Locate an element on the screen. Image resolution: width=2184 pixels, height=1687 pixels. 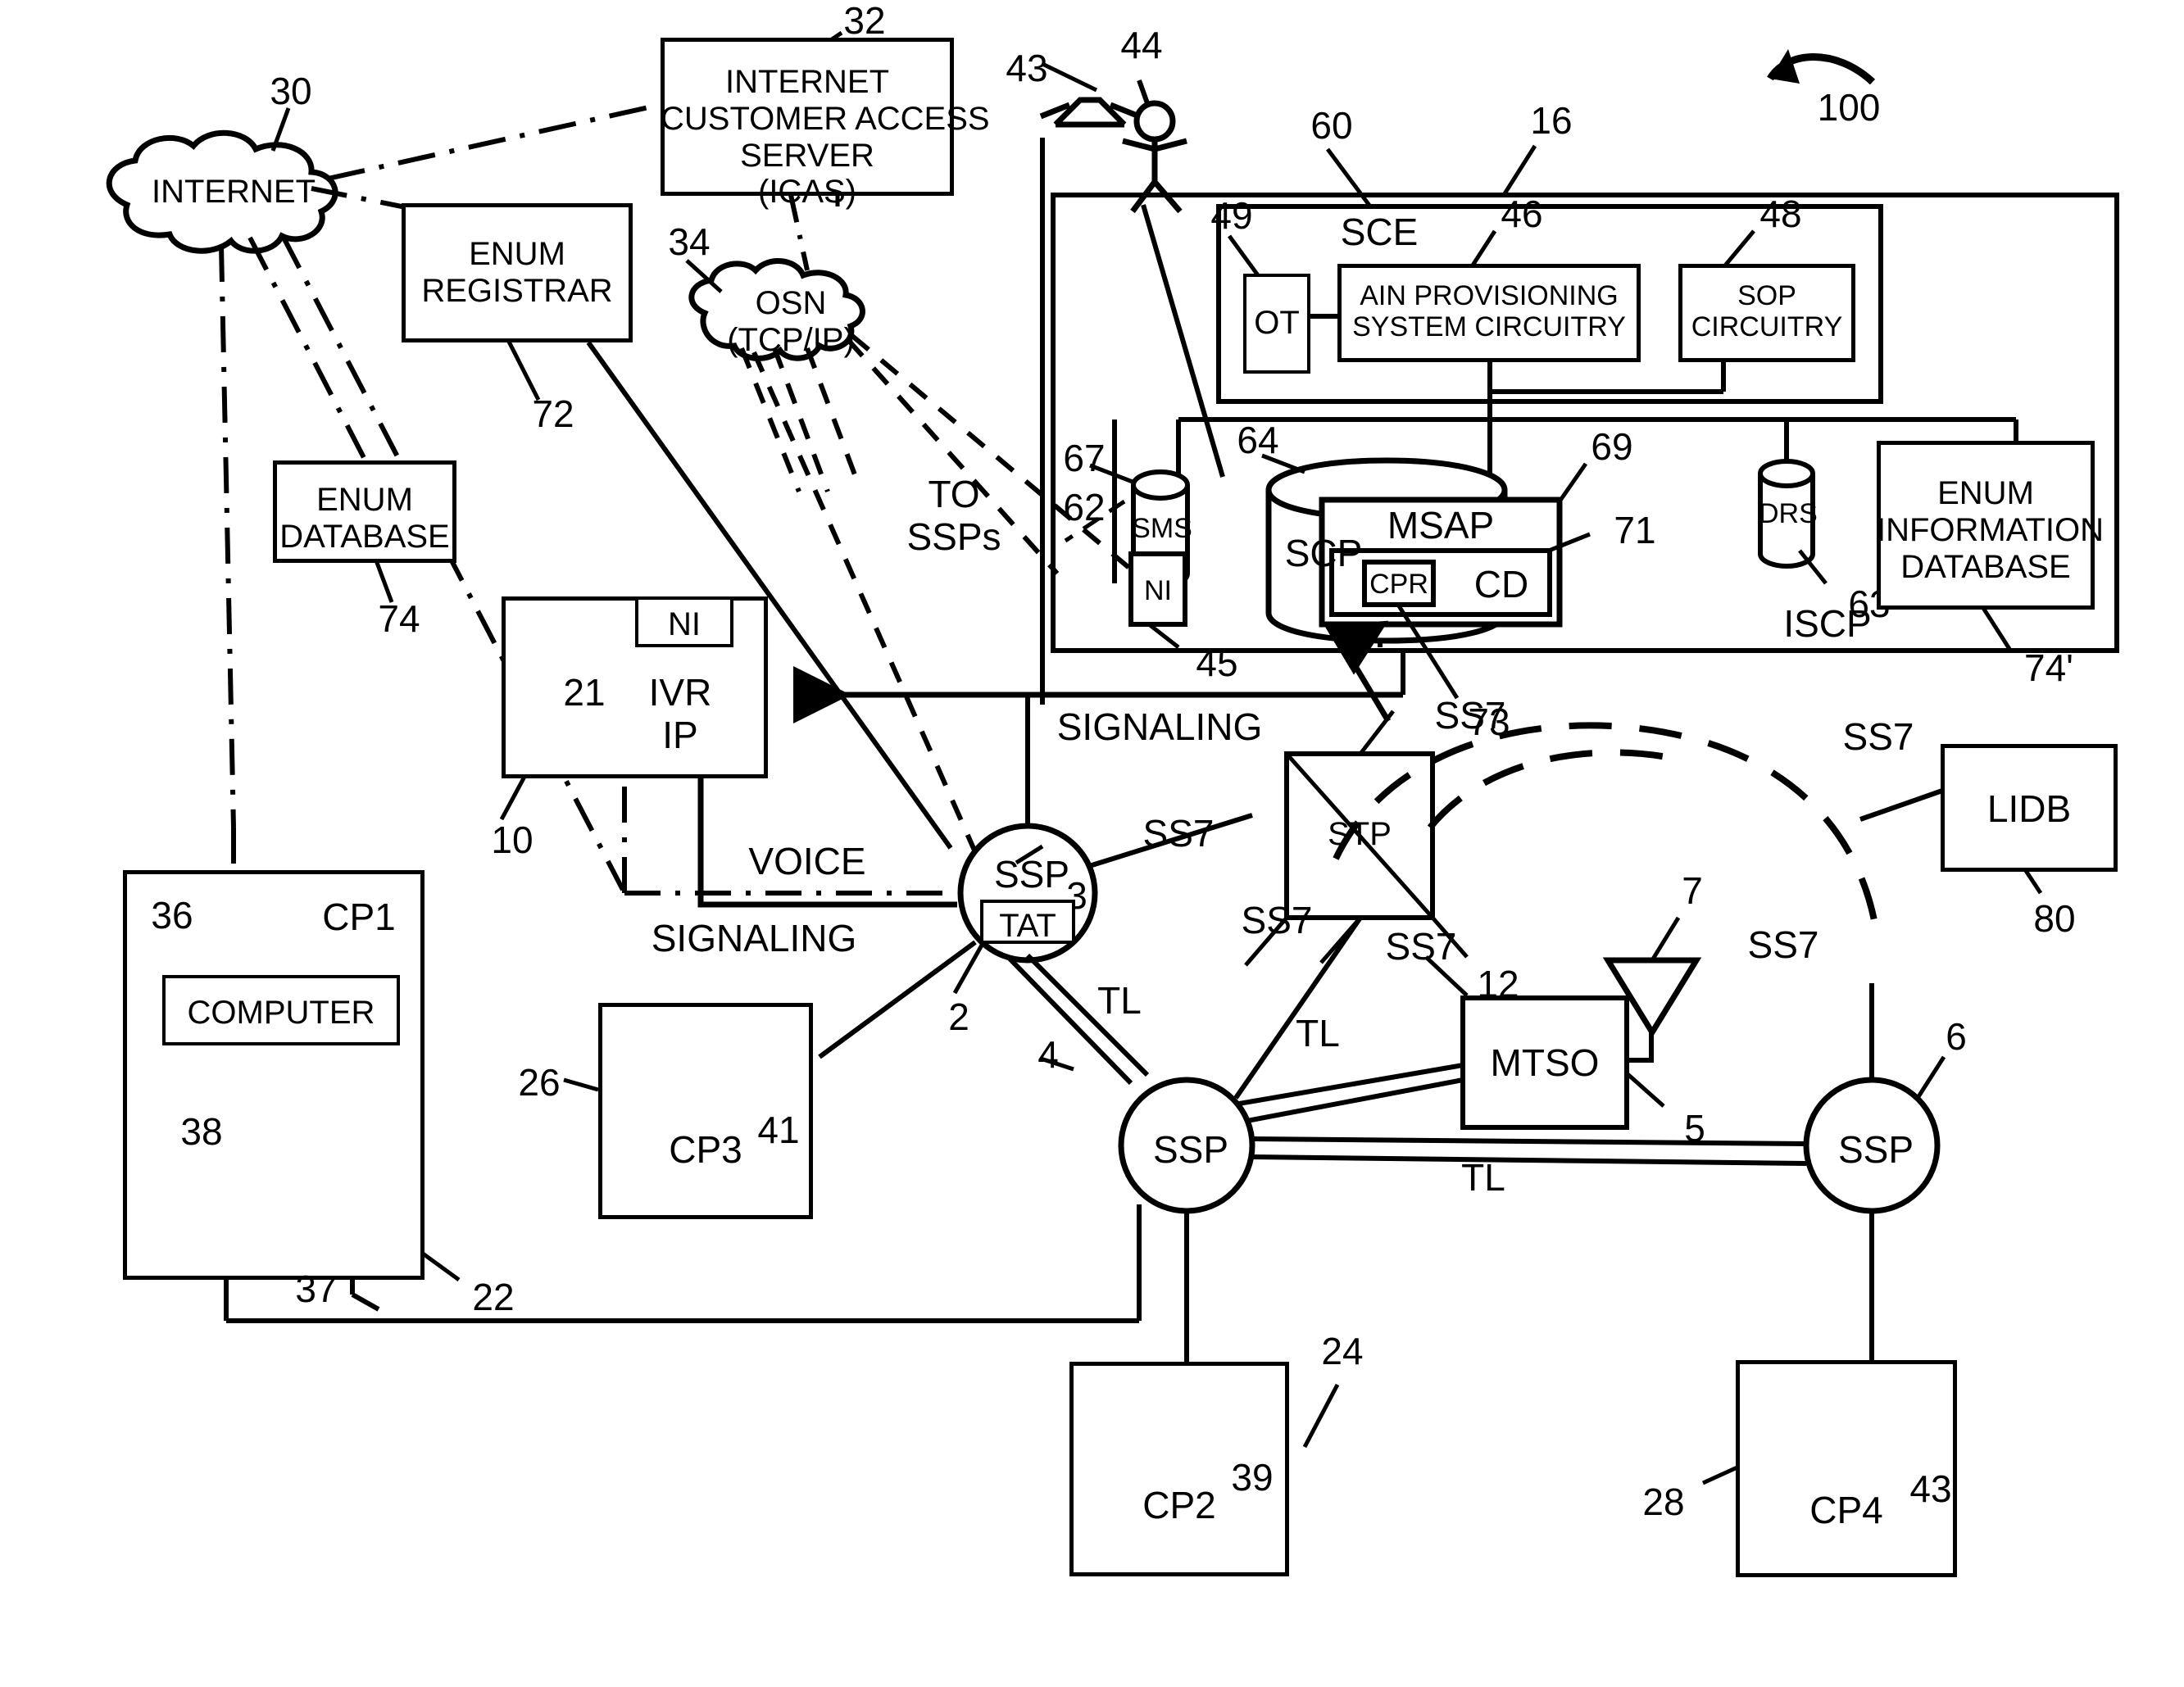
link-label-tl-2: TL is located at coordinates (1318, 1033).